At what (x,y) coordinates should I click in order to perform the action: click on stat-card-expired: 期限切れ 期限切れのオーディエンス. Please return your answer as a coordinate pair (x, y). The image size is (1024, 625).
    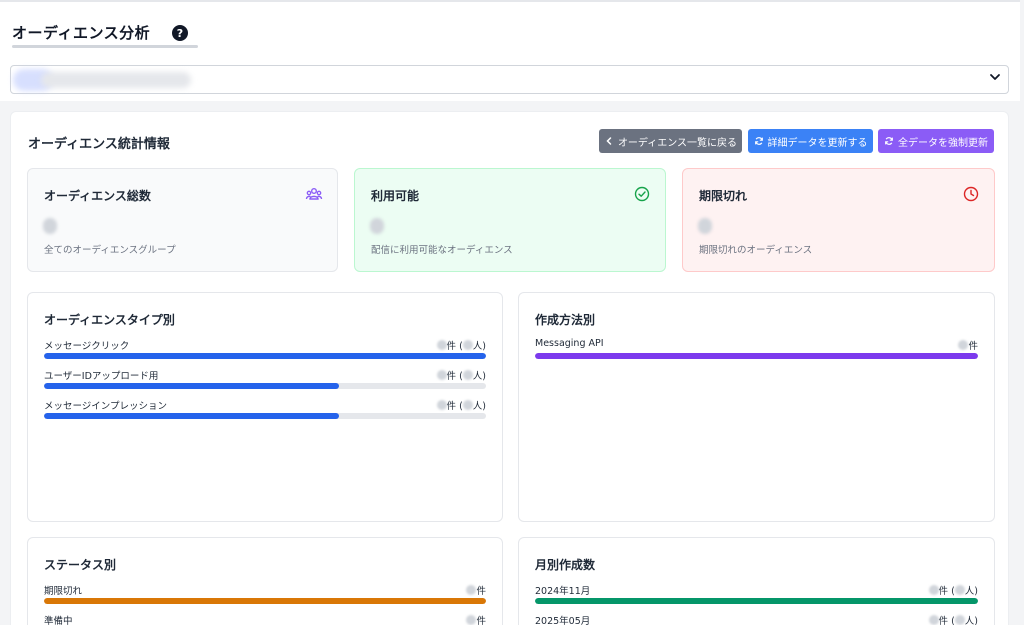
    Looking at the image, I should click on (838, 220).